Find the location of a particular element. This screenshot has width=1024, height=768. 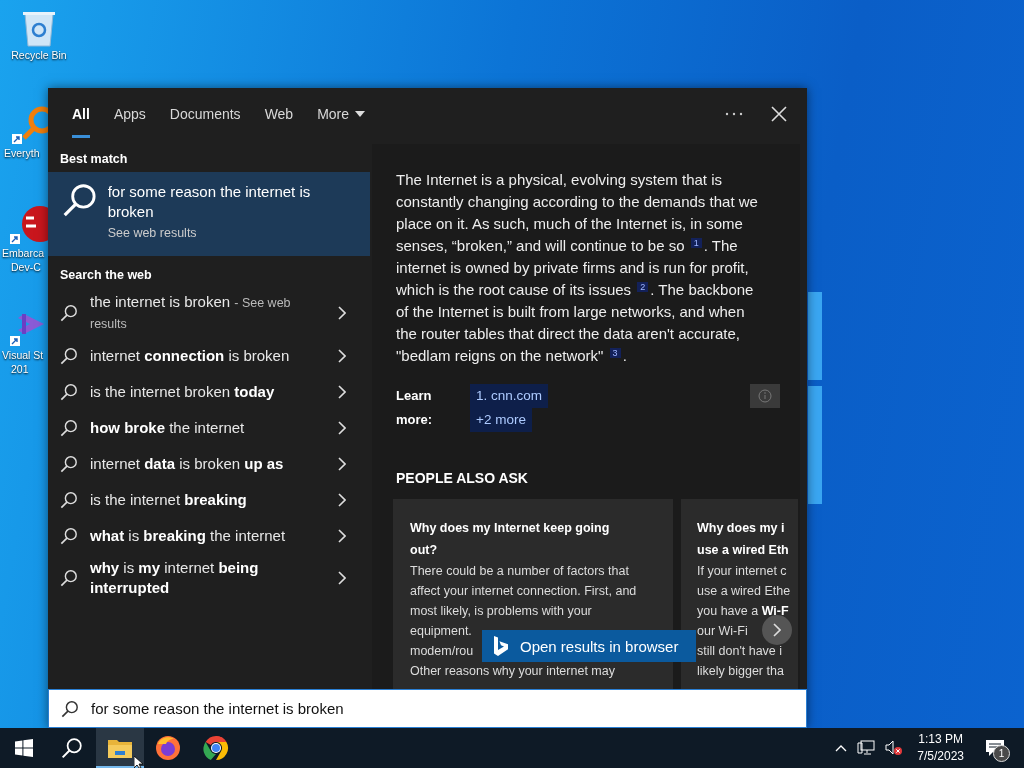

bing-logo is located at coordinates (501, 646).